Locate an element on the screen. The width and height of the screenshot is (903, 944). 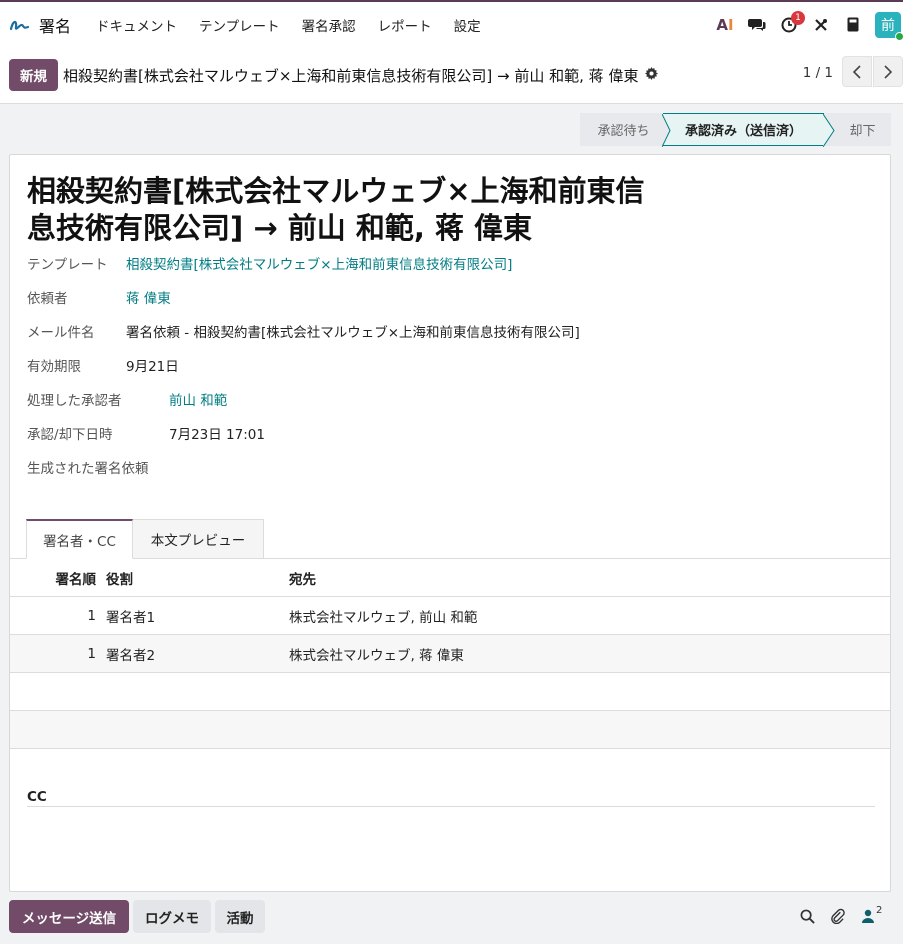
new-button: 新規 is located at coordinates (33, 75).